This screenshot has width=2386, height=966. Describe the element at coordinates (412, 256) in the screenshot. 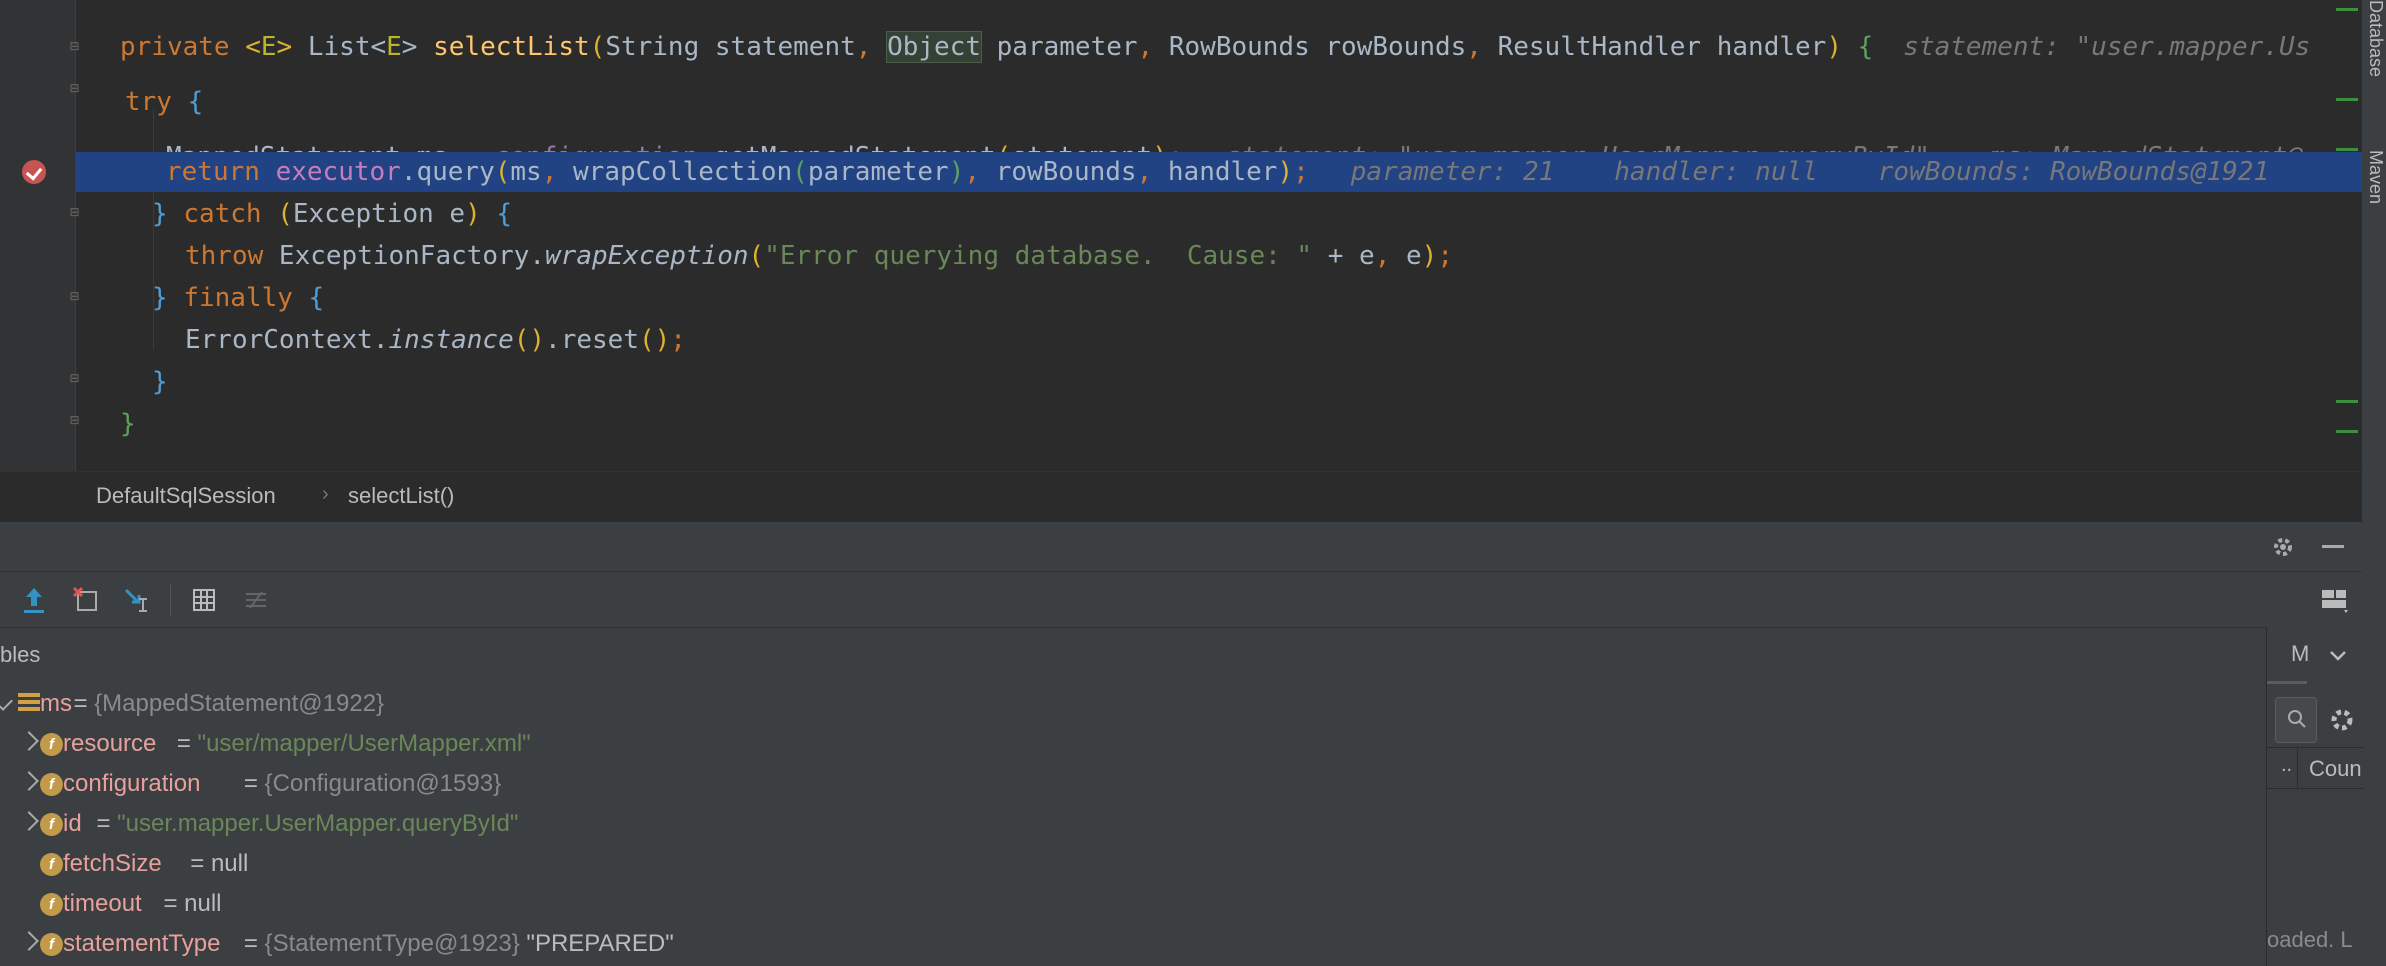

I see `class-ref: ExceptionFactory.` at that location.